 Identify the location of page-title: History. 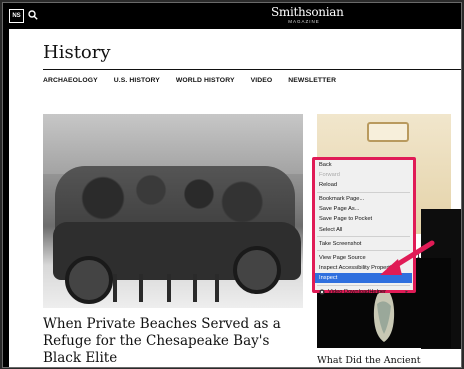
(77, 52).